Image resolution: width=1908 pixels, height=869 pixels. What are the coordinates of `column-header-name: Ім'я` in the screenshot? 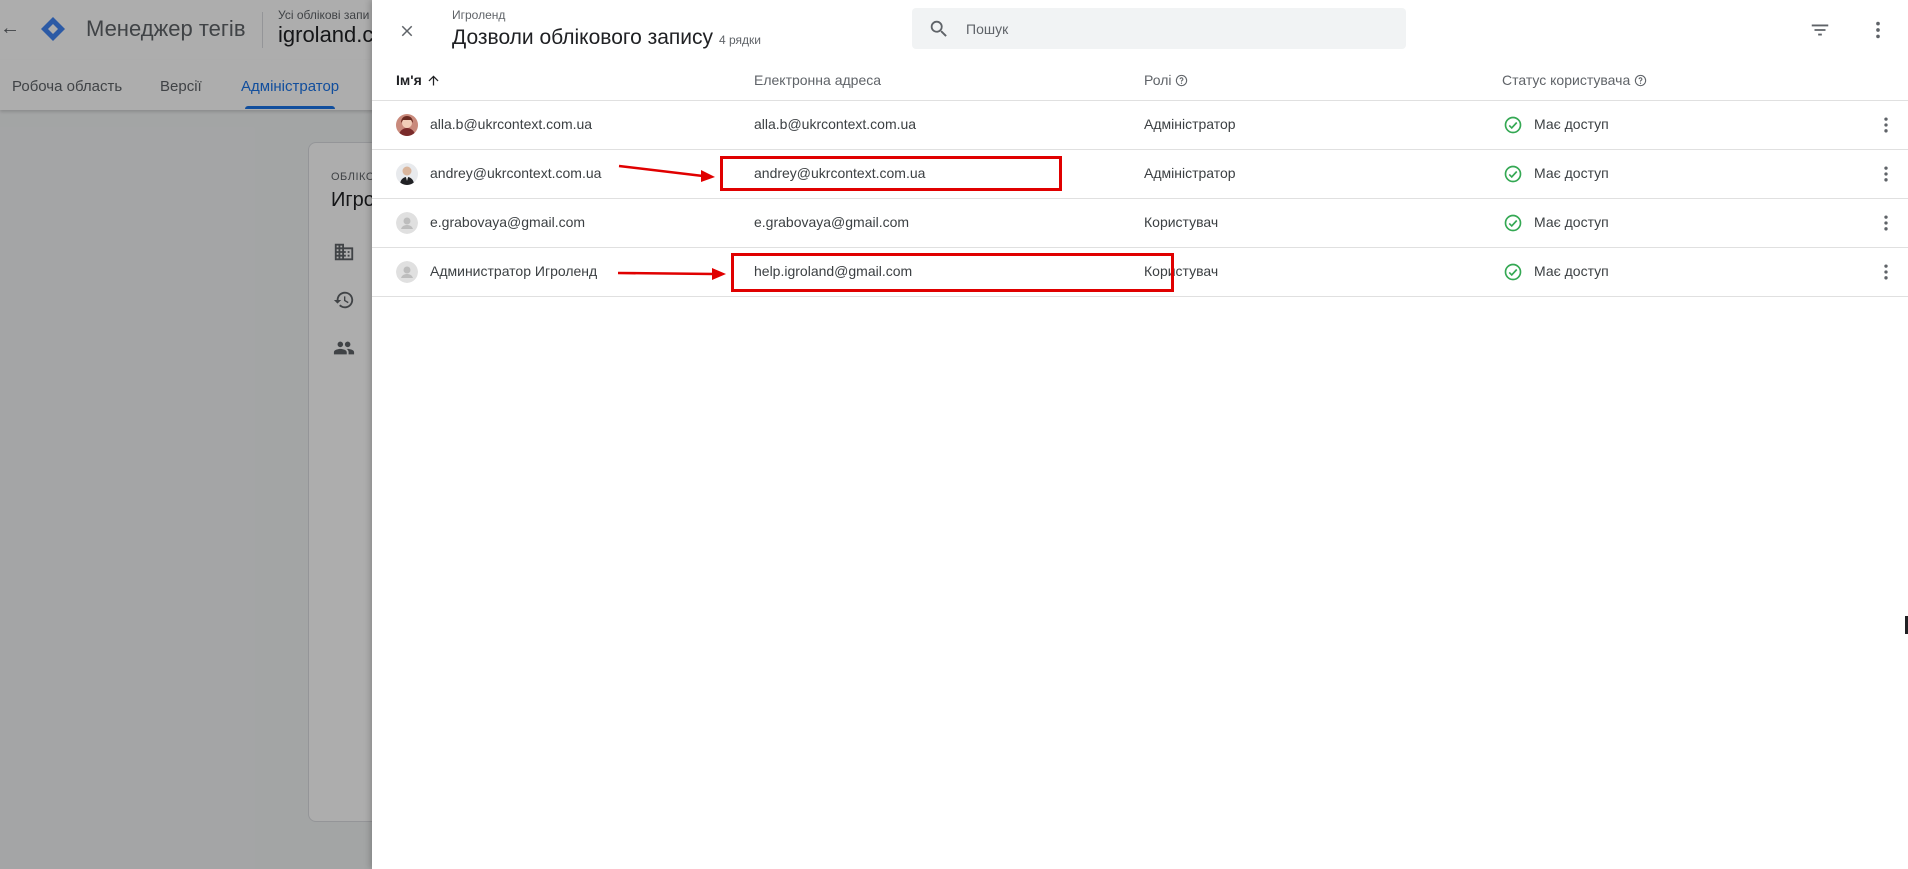 It's located at (418, 80).